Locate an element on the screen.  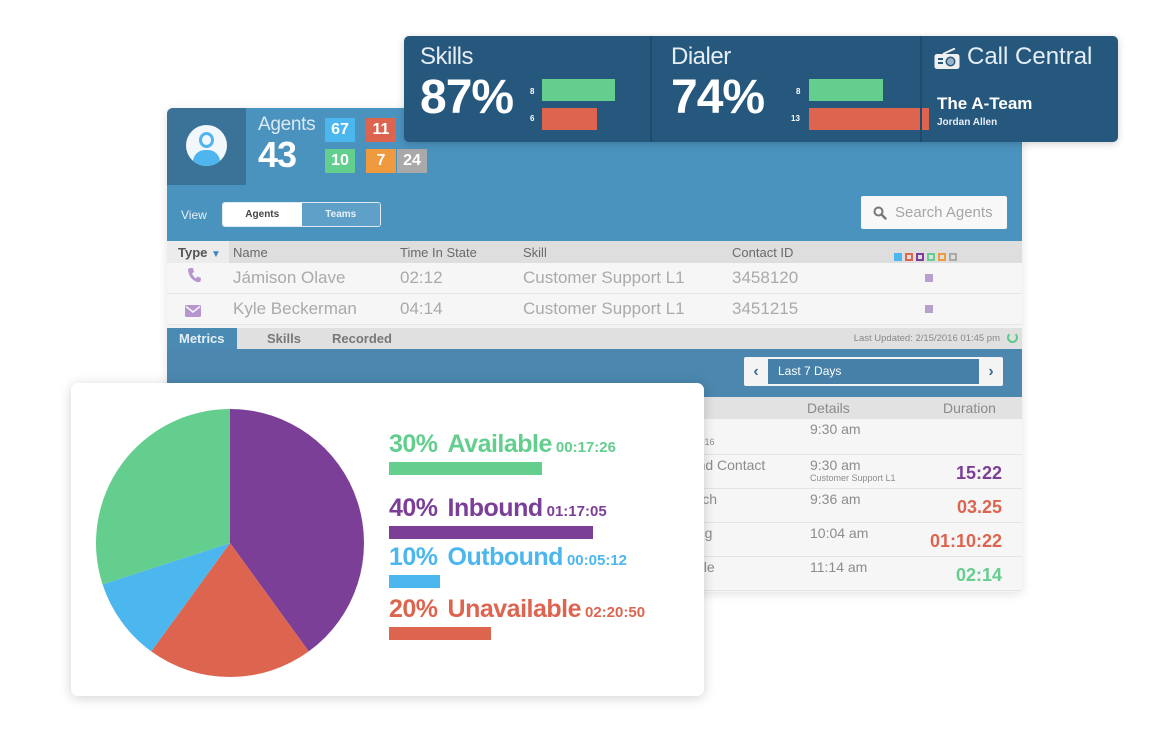
agents-label: Agents is located at coordinates (287, 124).